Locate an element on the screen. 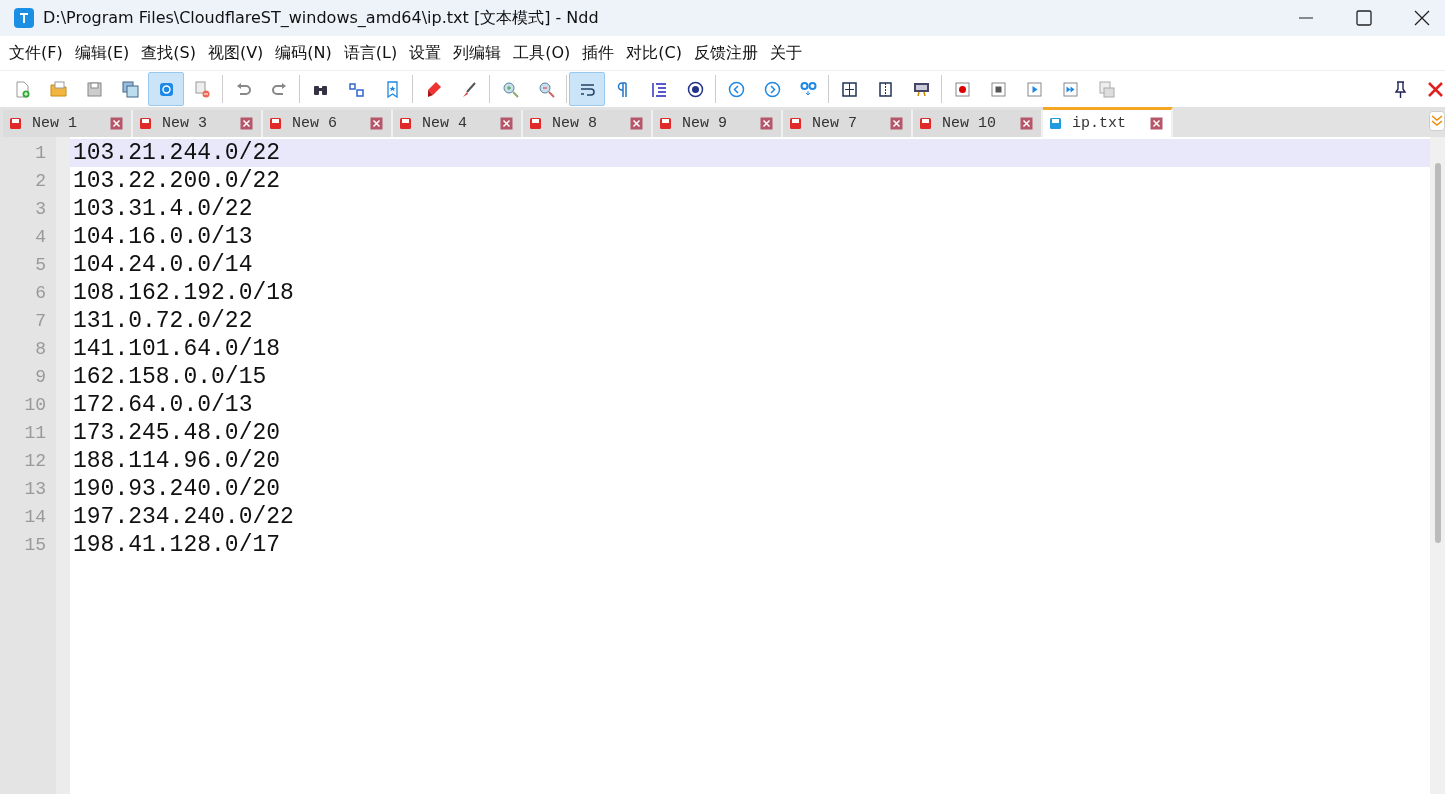 The height and width of the screenshot is (794, 1445). menu-item: 关于 is located at coordinates (785, 53).